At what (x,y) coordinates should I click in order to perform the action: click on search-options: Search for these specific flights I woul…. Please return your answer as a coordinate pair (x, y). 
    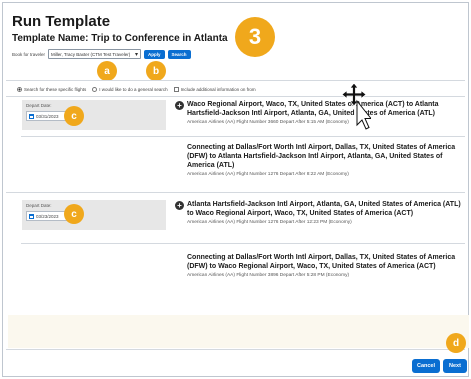
    Looking at the image, I should click on (136, 89).